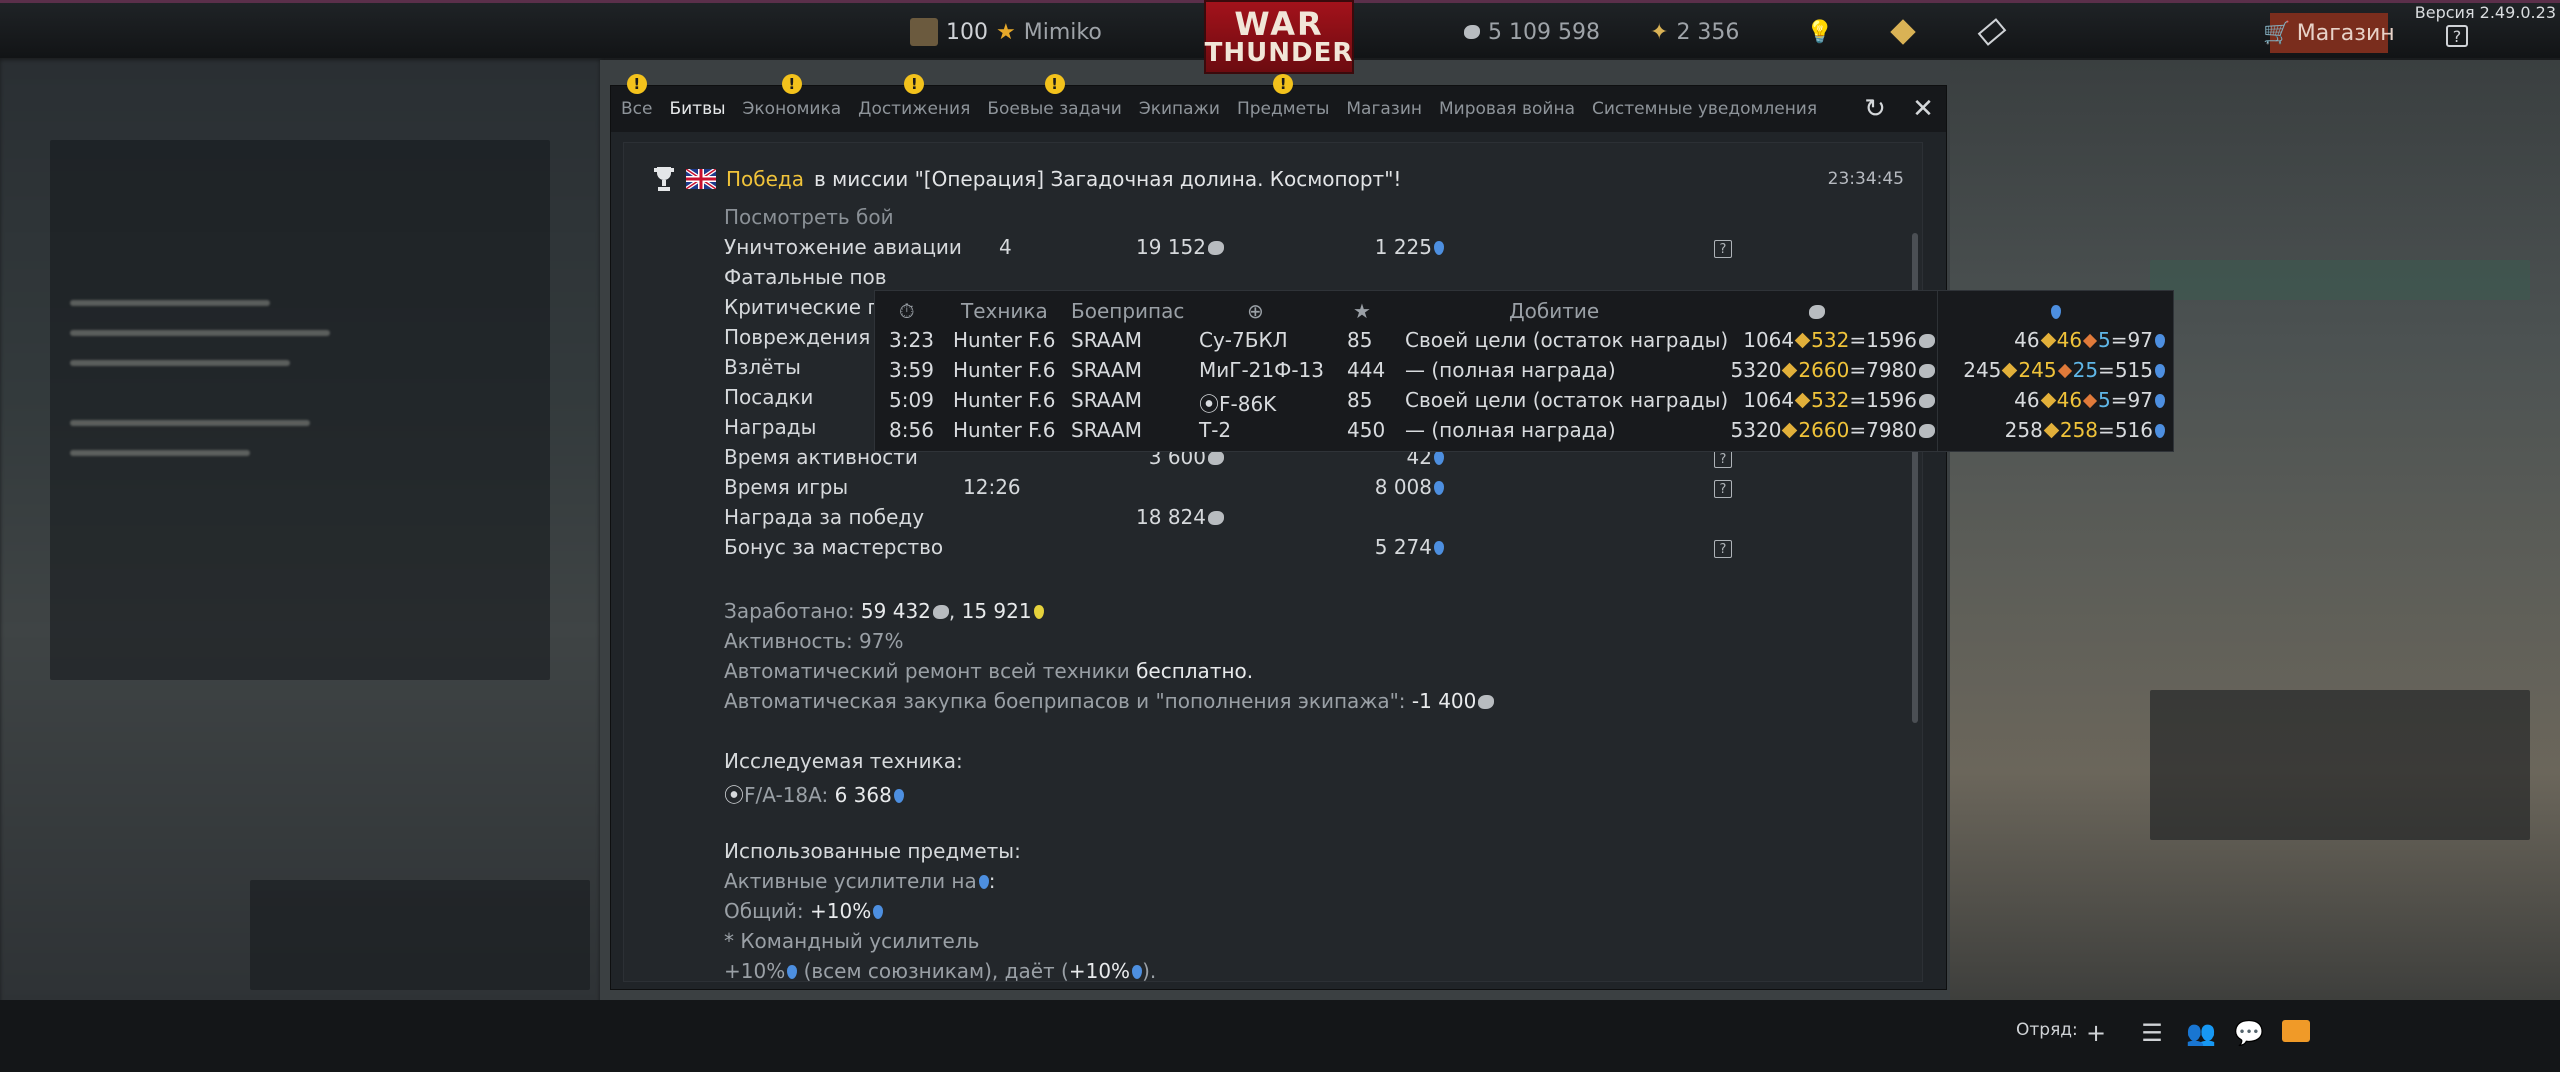 The image size is (2560, 1072). Describe the element at coordinates (881, 641) in the screenshot. I see `activity-value: 97%` at that location.